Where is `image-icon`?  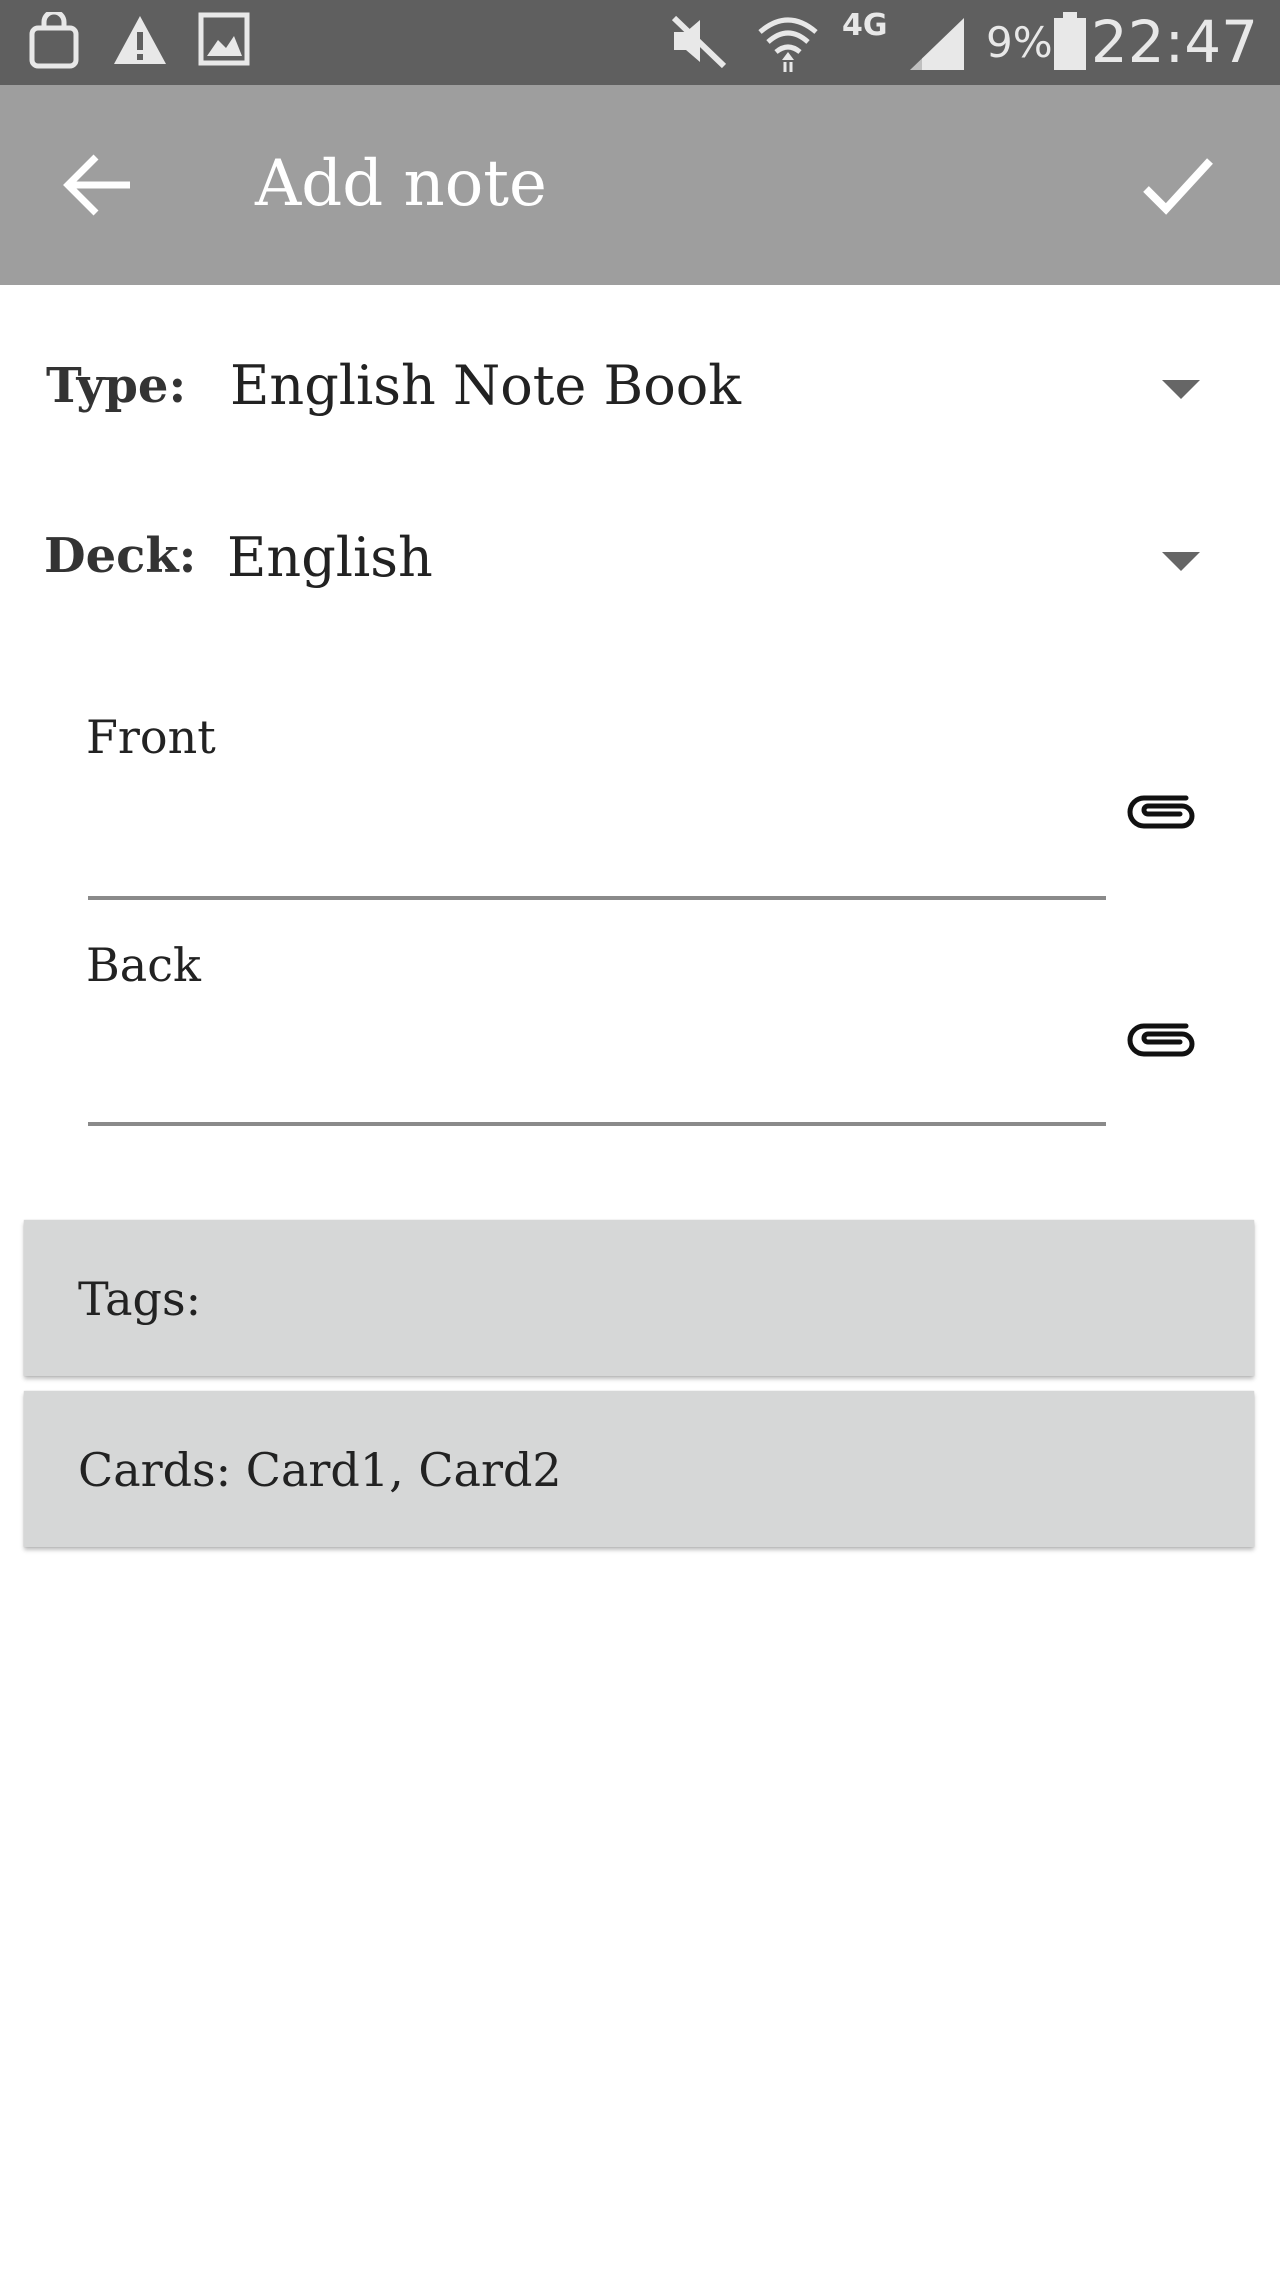
image-icon is located at coordinates (224, 39).